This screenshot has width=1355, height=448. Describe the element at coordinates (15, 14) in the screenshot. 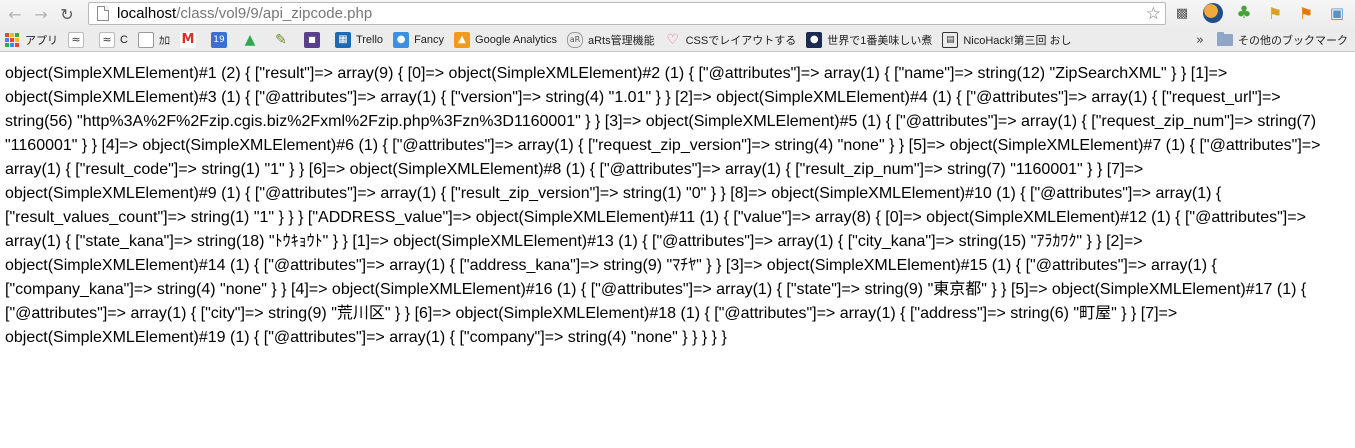

I see `back-arrow-icon: ←` at that location.